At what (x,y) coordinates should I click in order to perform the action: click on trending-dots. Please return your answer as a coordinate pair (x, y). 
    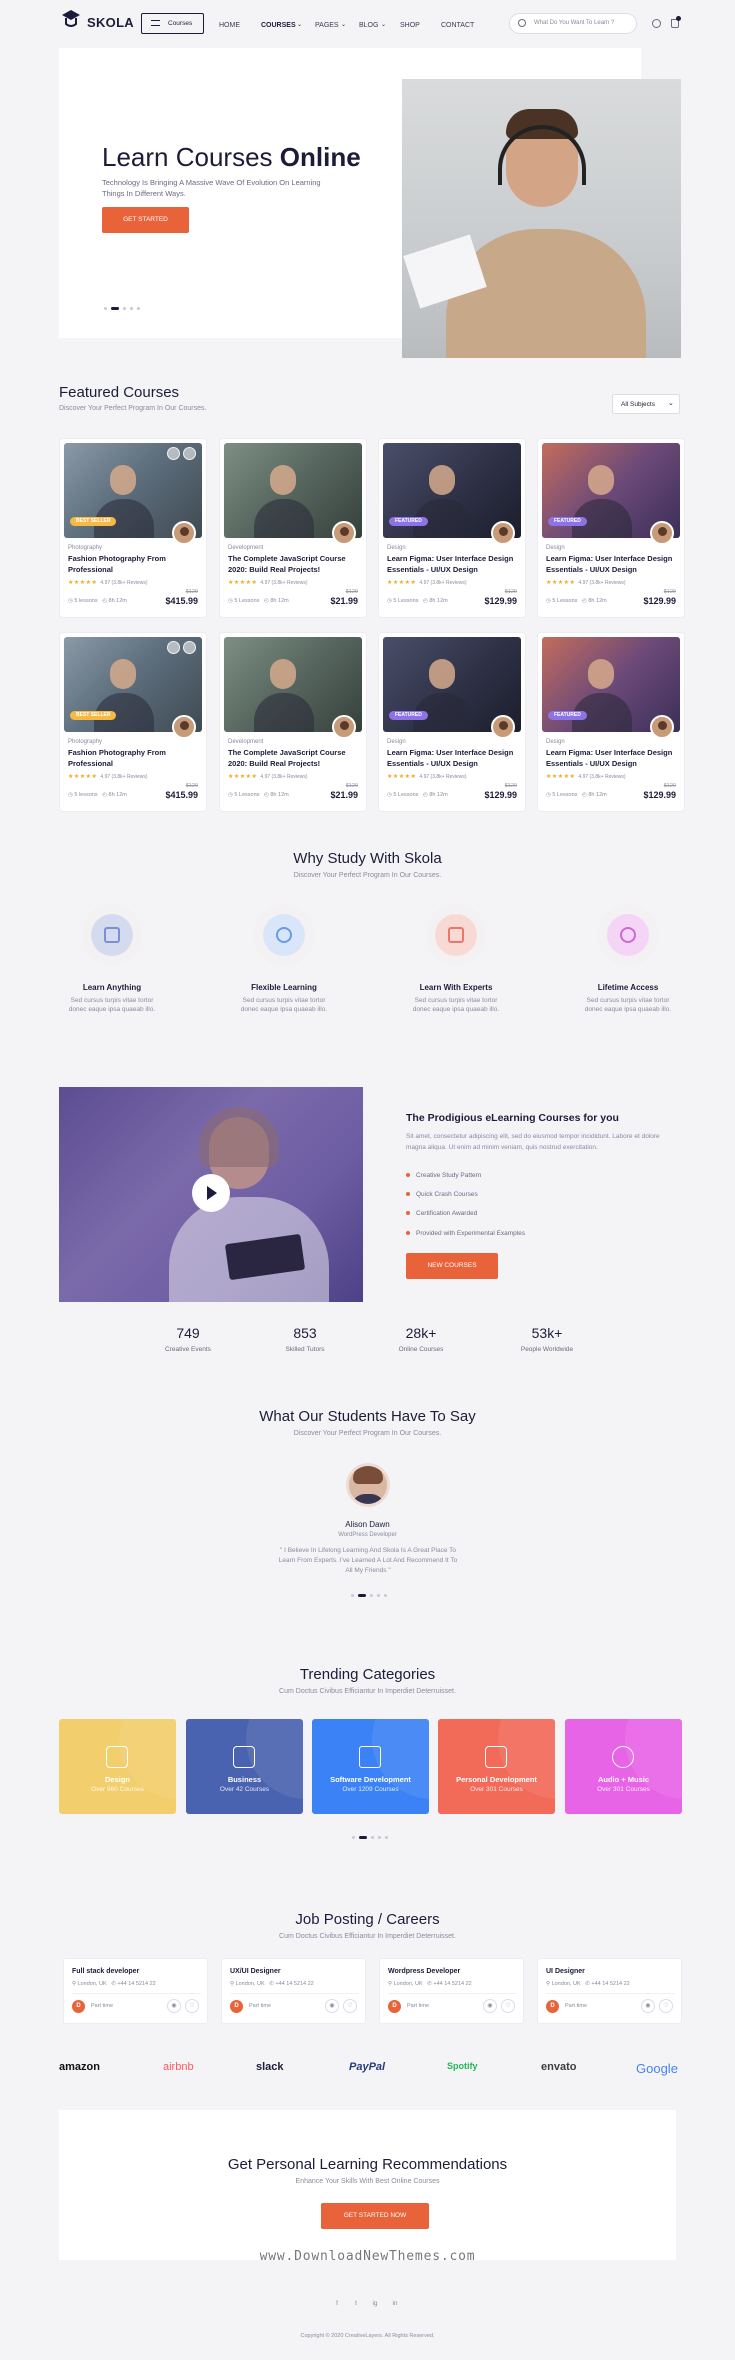
    Looking at the image, I should click on (370, 1837).